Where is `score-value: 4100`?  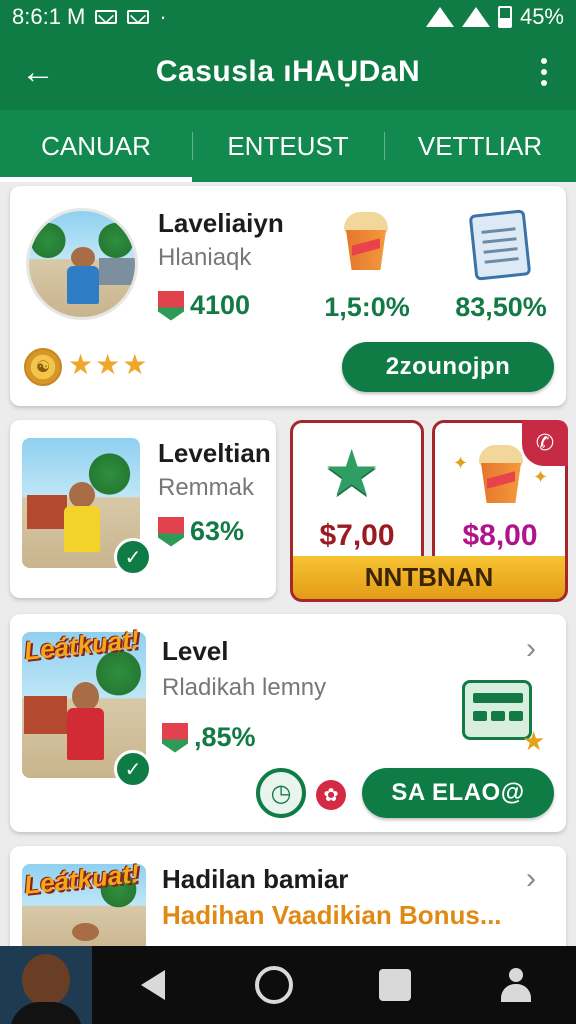
score-value: 4100 is located at coordinates (220, 305).